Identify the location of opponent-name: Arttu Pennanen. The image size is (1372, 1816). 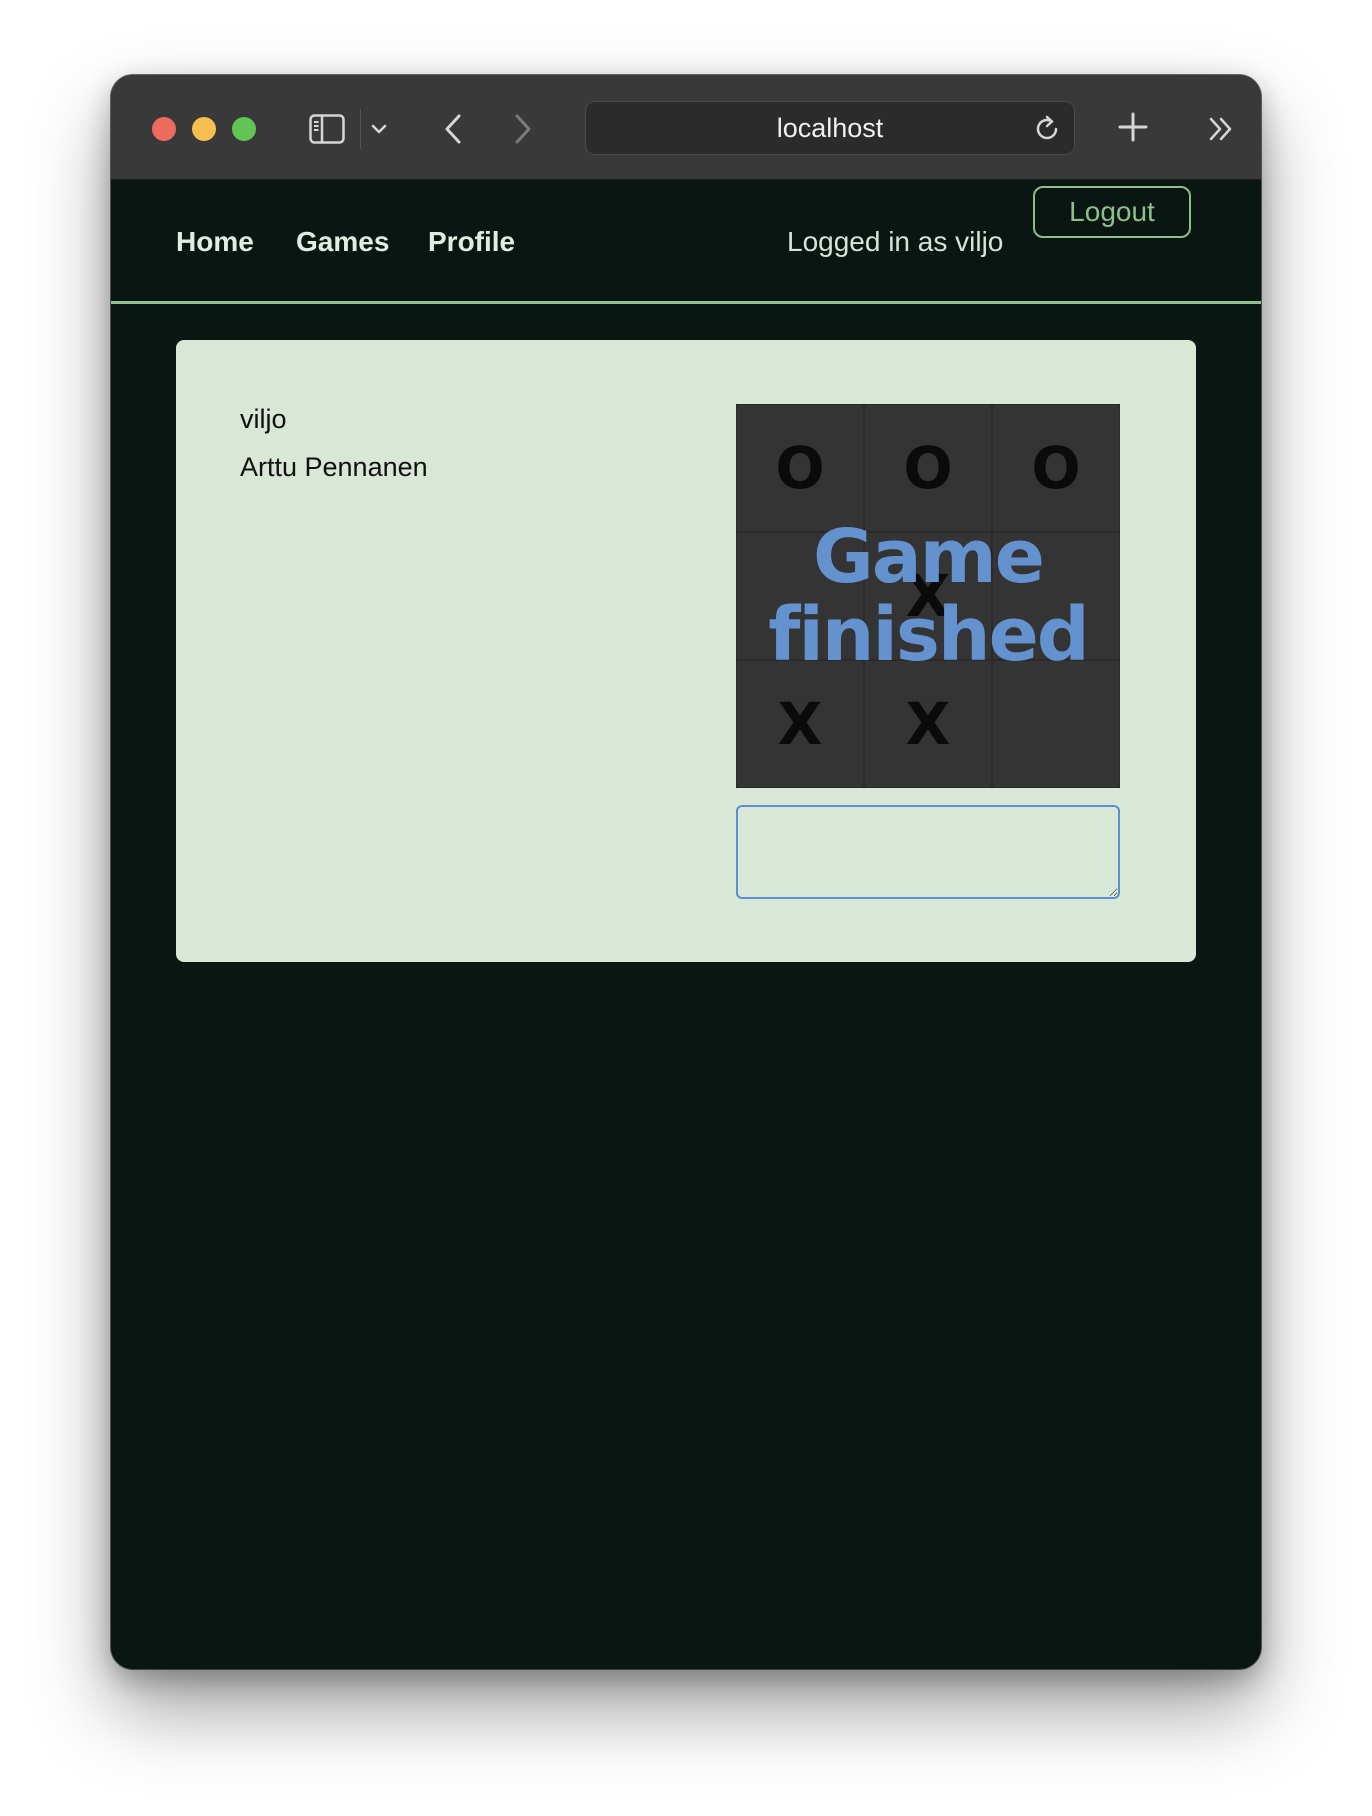
(334, 467).